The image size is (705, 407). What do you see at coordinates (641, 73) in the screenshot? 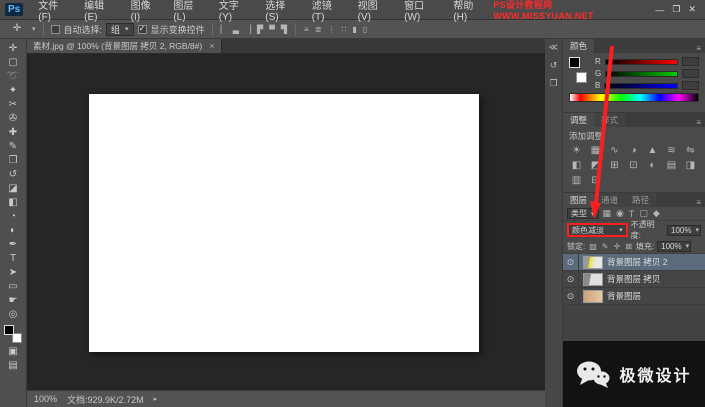
I see `green-slider` at bounding box center [641, 73].